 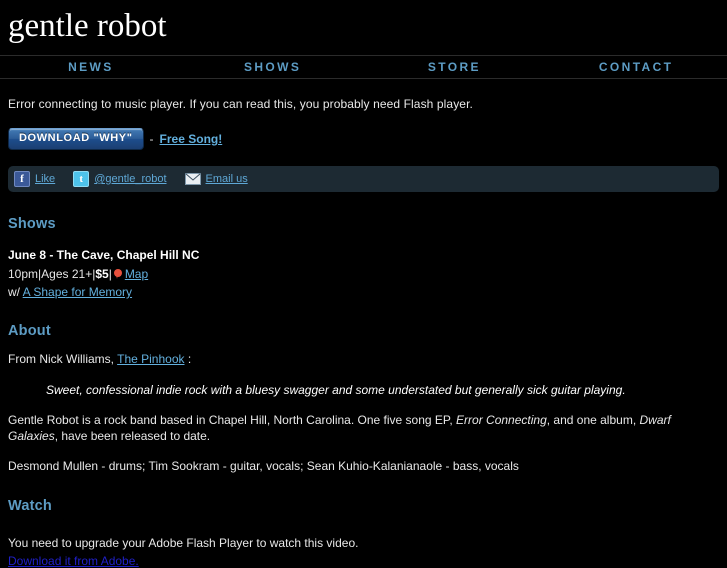 What do you see at coordinates (77, 292) in the screenshot?
I see `support-act-link: A Shape for Memory` at bounding box center [77, 292].